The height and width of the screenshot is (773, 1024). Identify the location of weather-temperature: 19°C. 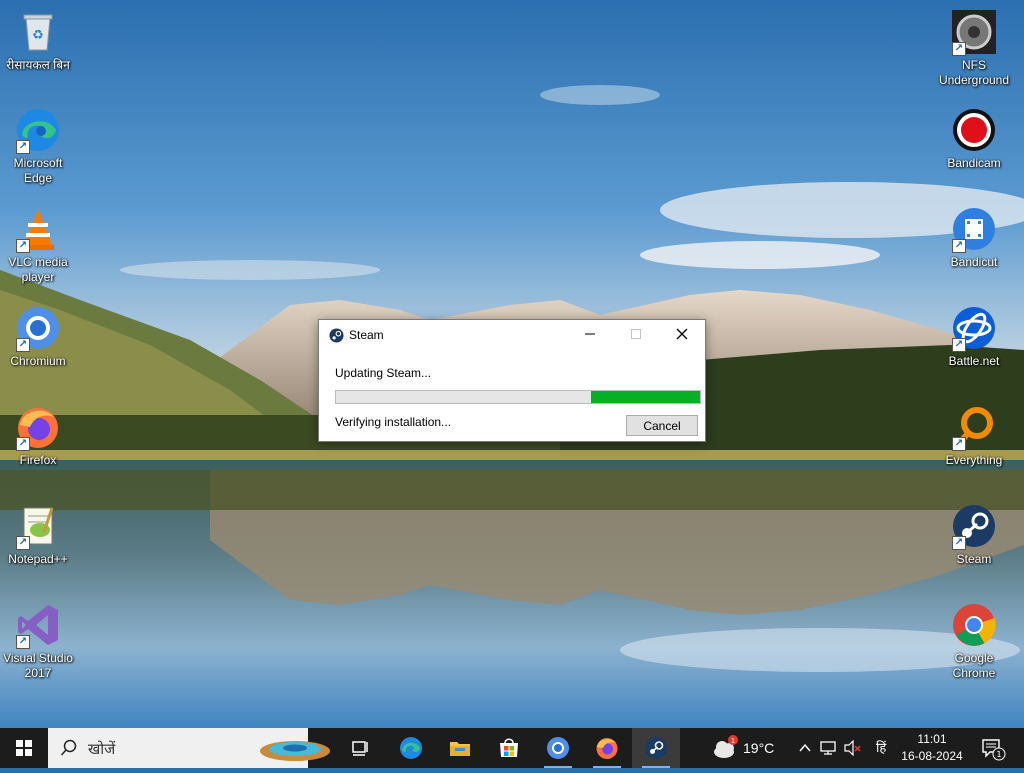
(758, 748).